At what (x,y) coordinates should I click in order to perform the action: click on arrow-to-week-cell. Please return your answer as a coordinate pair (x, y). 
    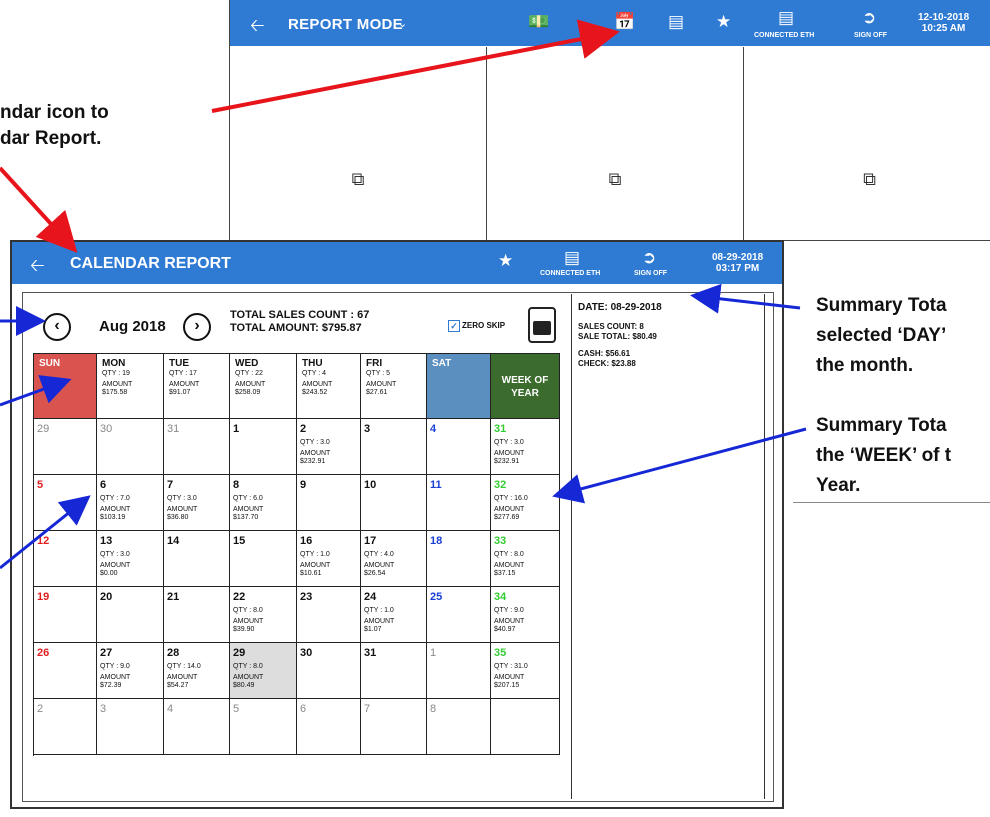
    Looking at the image, I should click on (679, 465).